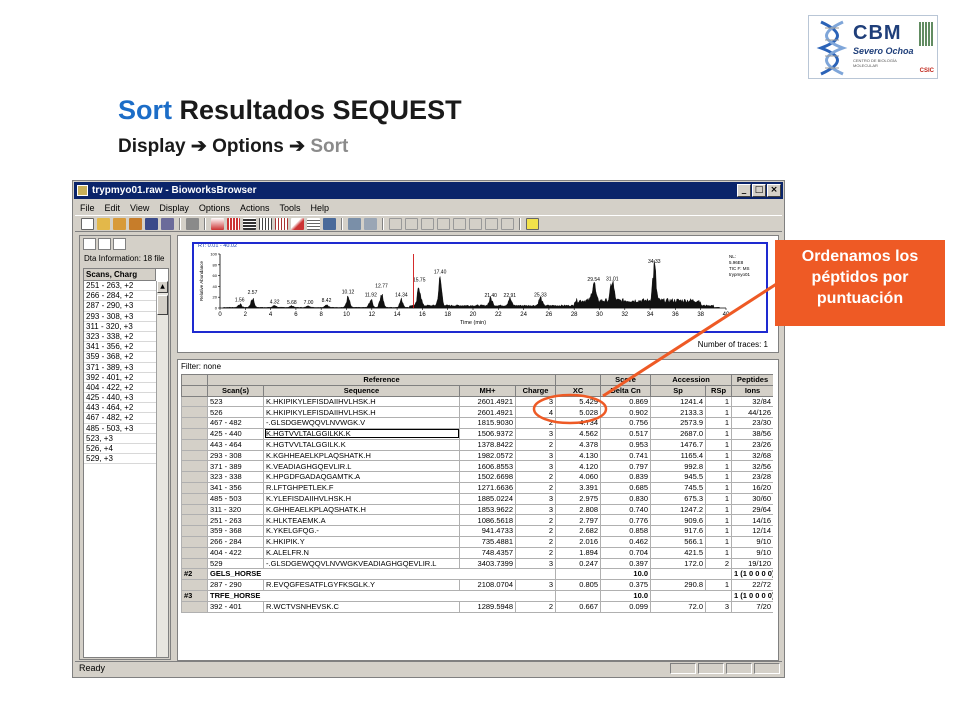 This screenshot has height=720, width=960. What do you see at coordinates (104, 244) in the screenshot?
I see `tab-ms-icon` at bounding box center [104, 244].